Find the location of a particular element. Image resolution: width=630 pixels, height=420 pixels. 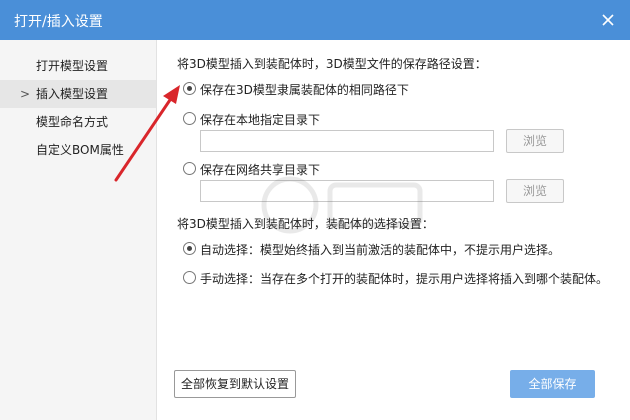

sidebar-item-label: 自定义BOM属性 is located at coordinates (80, 150).